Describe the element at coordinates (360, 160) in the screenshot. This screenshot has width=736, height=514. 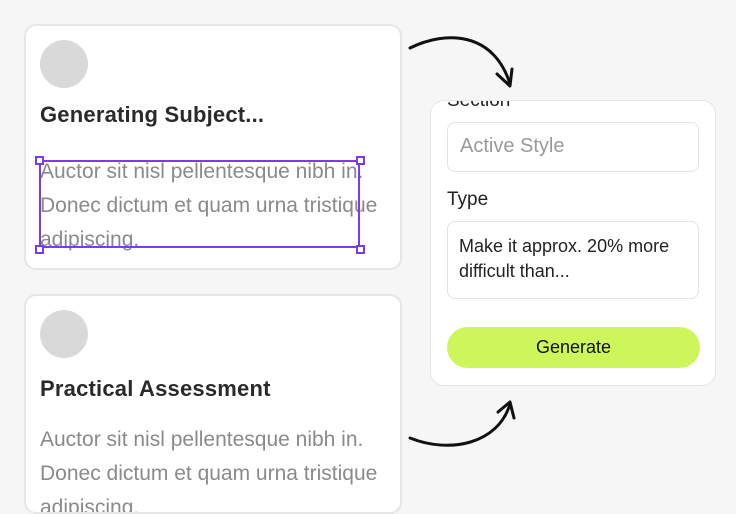
I see `selection-handle-top-right` at that location.